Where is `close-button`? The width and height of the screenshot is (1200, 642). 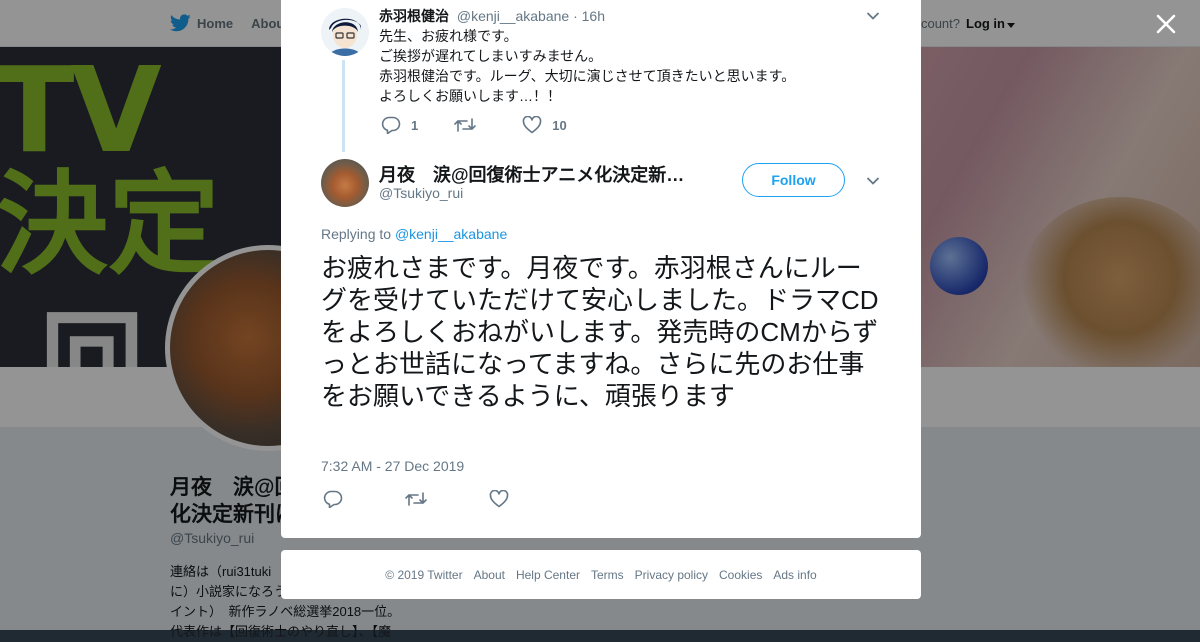 close-button is located at coordinates (1166, 24).